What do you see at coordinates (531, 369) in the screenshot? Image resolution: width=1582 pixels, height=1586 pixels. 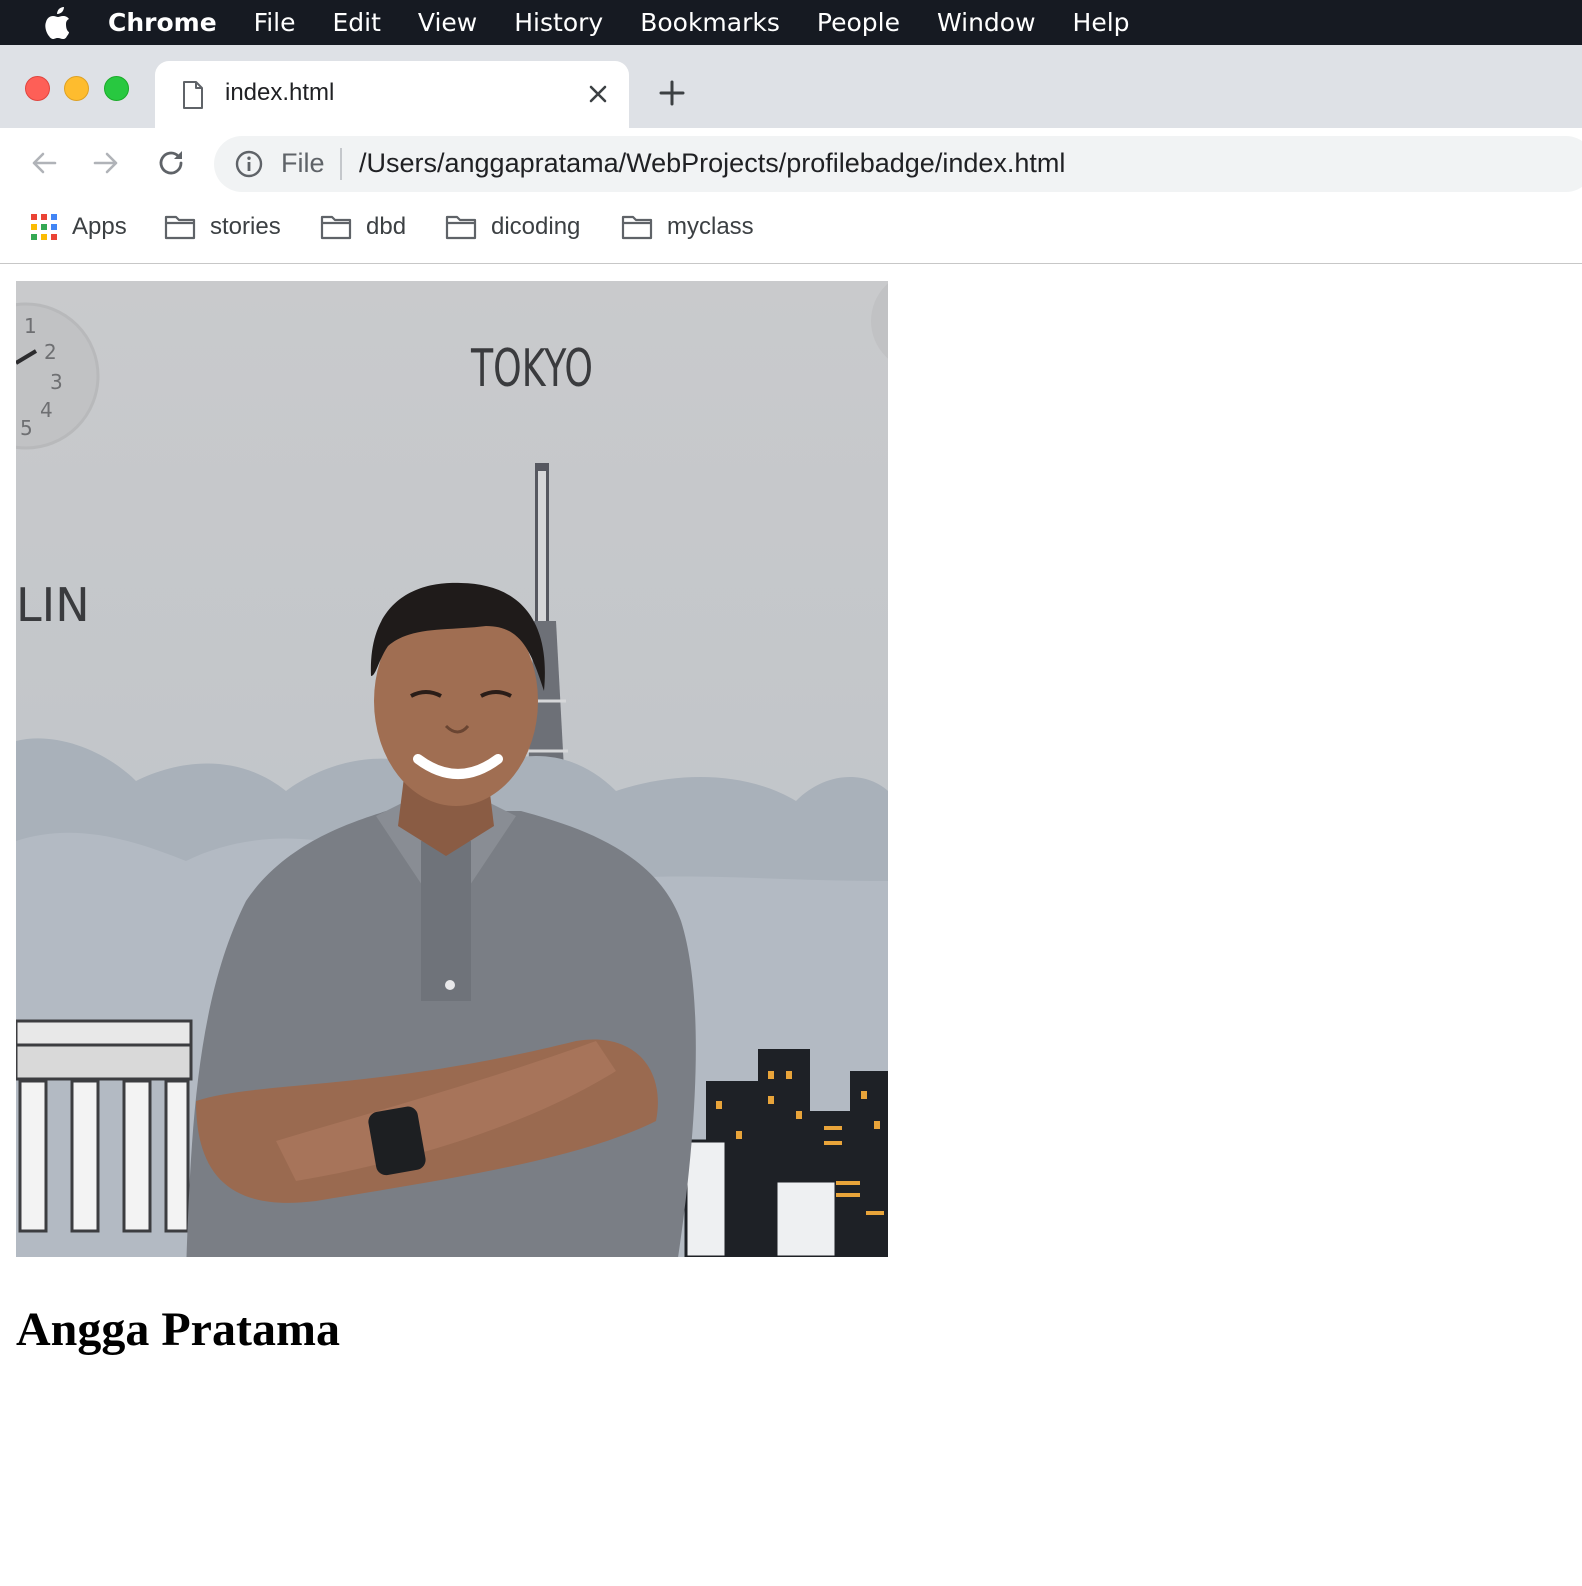 I see `tokyo-sign-text: TOKYO` at bounding box center [531, 369].